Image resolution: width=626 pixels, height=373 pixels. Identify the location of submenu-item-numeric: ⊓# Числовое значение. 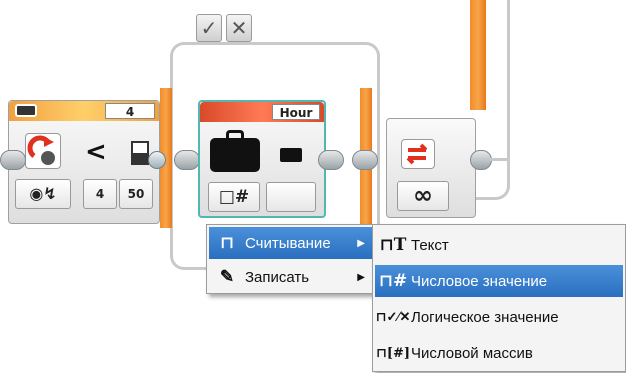
(499, 281).